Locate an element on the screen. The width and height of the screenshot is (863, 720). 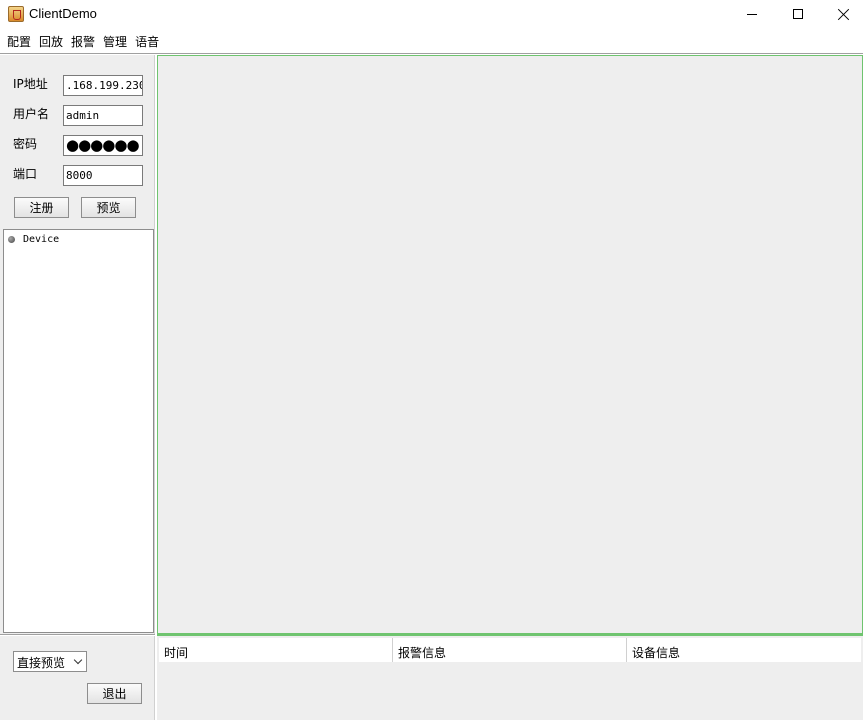
minimize-icon is located at coordinates (752, 14).